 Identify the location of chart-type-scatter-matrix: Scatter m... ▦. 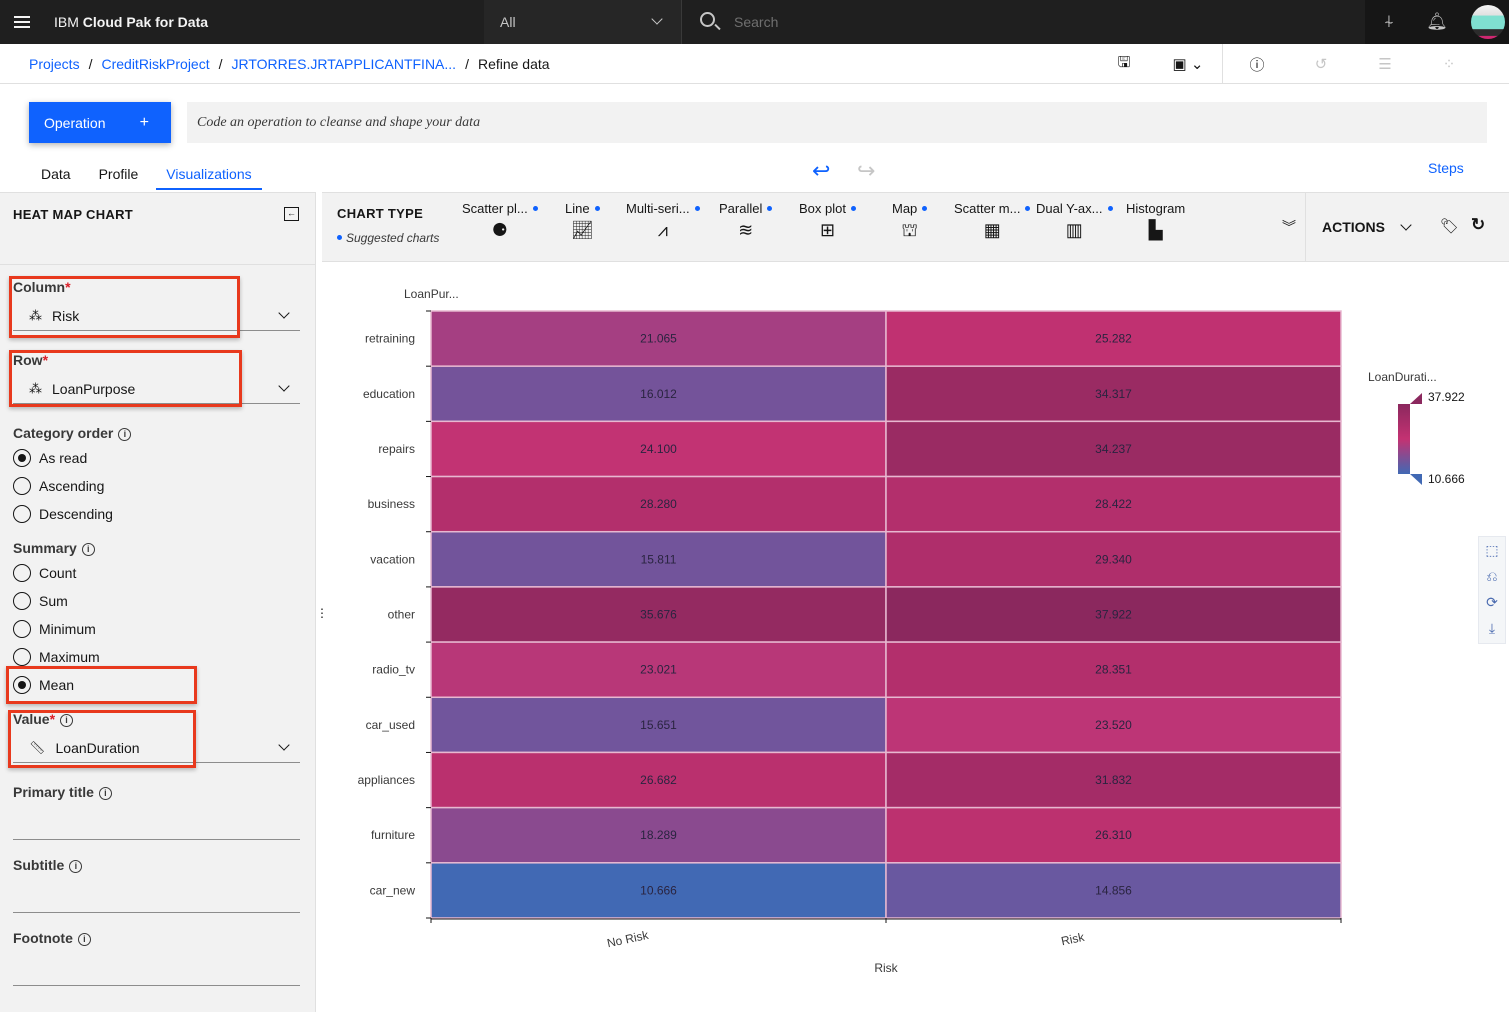
(992, 221).